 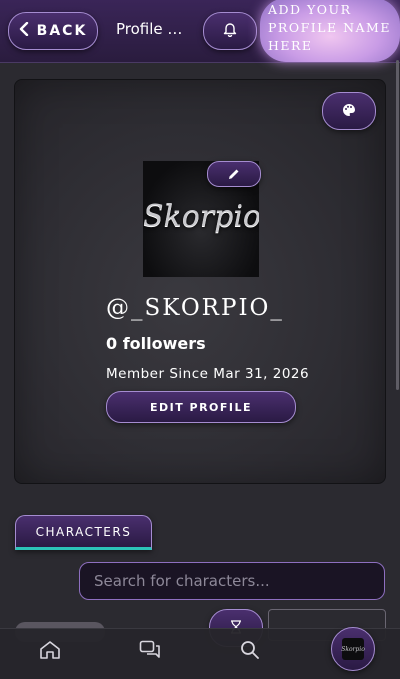 I want to click on edit-avatar-button, so click(x=234, y=174).